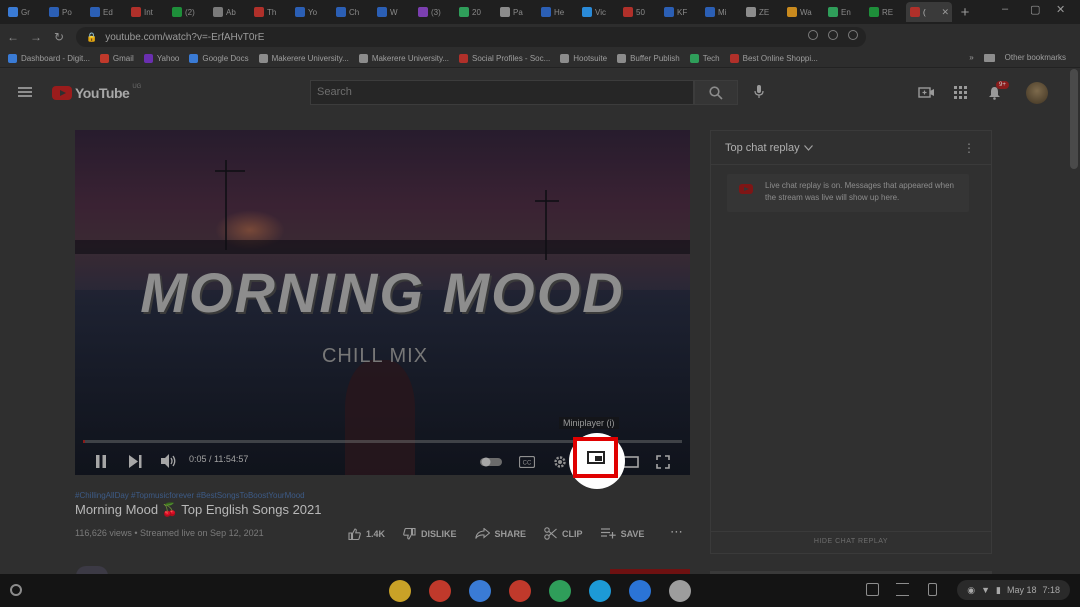 The width and height of the screenshot is (1080, 607). Describe the element at coordinates (1013, 590) in the screenshot. I see `system-tray: ◉ ▼ ▮ May 18 7:18` at that location.